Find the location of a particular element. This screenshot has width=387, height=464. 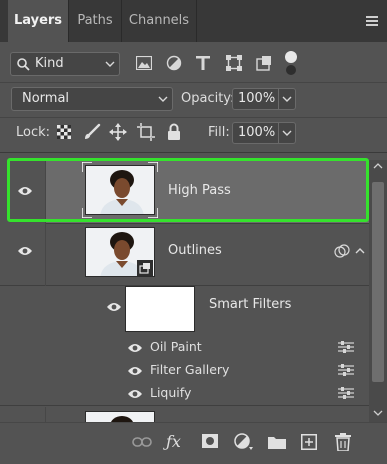

lock-position-move-icon is located at coordinates (118, 132).